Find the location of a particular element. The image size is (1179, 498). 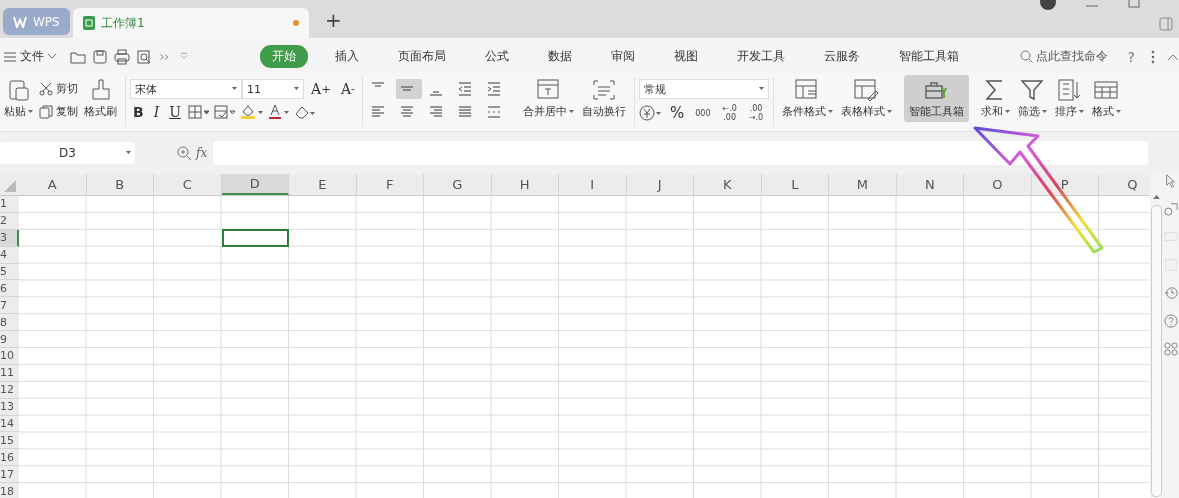

percent-button: % is located at coordinates (677, 113).